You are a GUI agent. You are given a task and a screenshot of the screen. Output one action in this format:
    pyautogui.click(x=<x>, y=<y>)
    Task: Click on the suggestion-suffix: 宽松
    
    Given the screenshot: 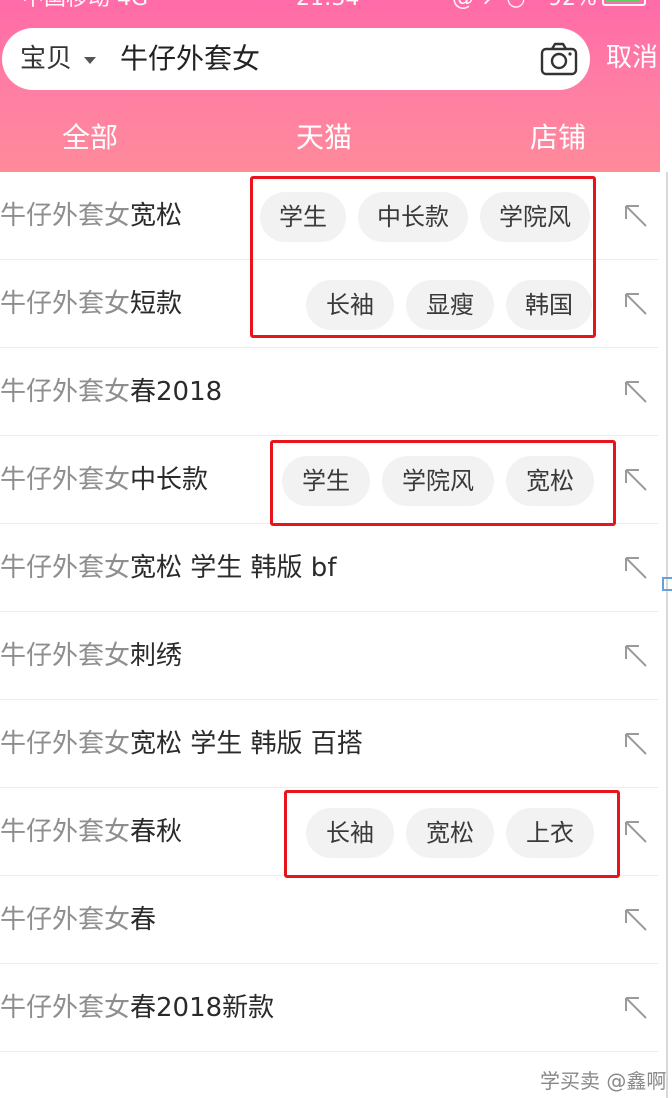 What is the action you would take?
    pyautogui.click(x=156, y=216)
    